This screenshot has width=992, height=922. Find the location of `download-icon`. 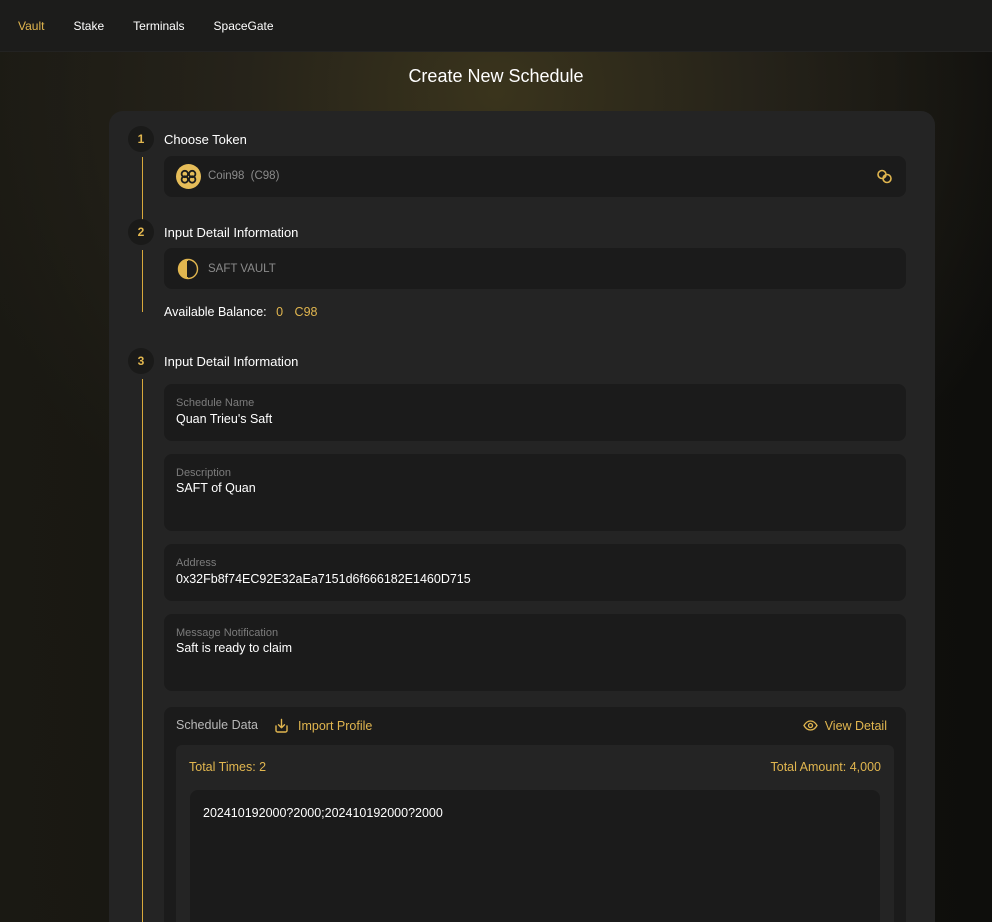

download-icon is located at coordinates (281, 725).